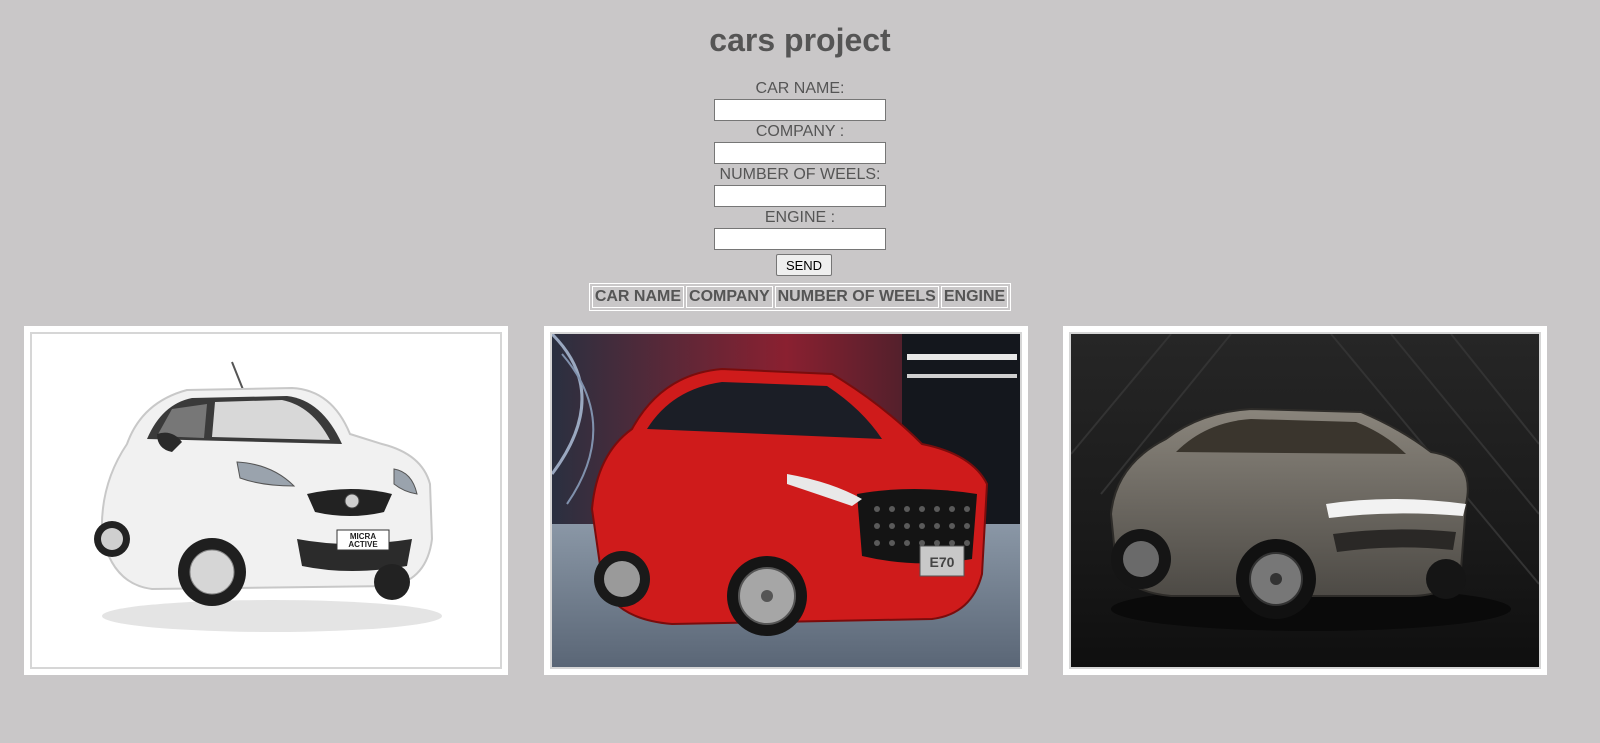 The image size is (1600, 743). I want to click on grey-suv-illustration, so click(1305, 500).